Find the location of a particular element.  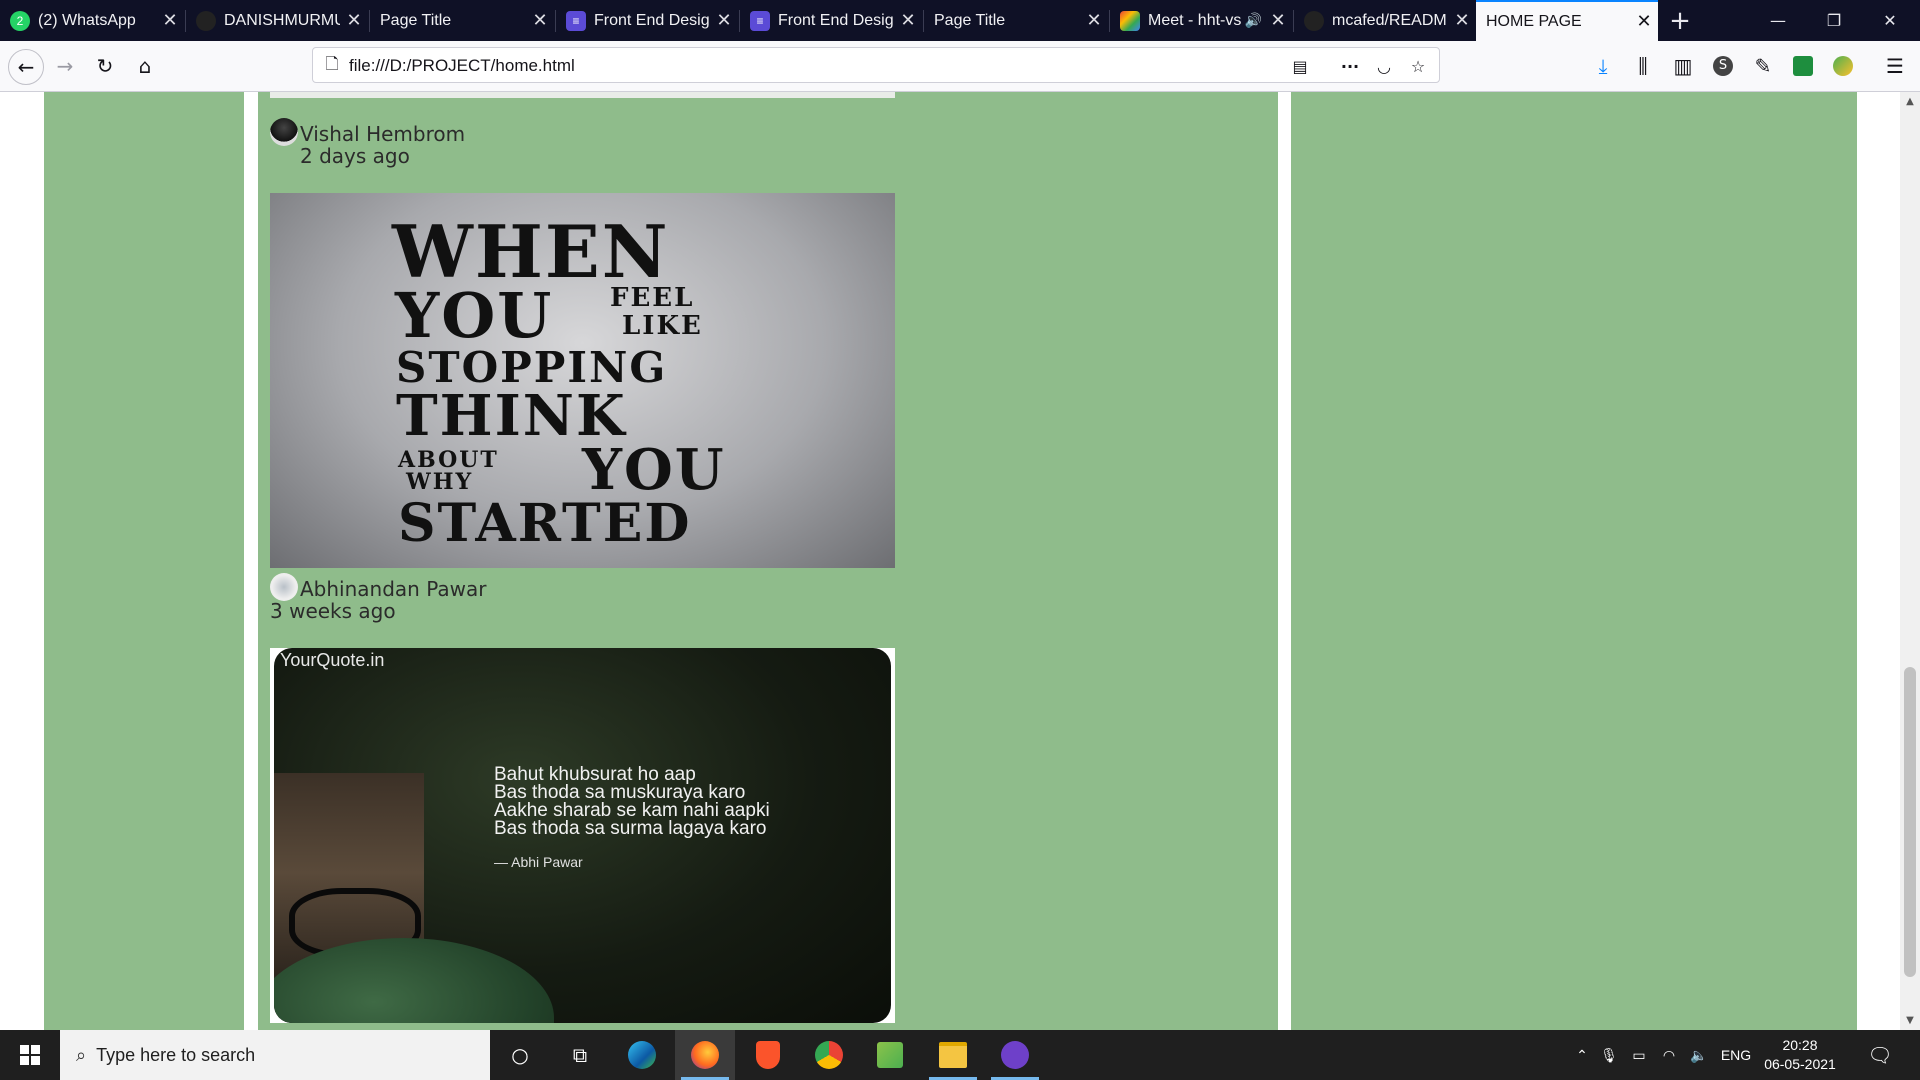

cortana-icon: ○ is located at coordinates (520, 1055).